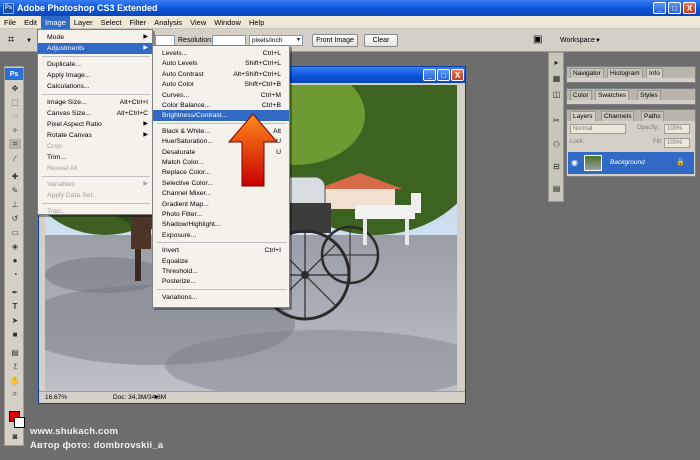 The width and height of the screenshot is (700, 460). I want to click on adjustments-item-2: Auto Contrast Alt+Shift+Ctrl+L, so click(221, 74).